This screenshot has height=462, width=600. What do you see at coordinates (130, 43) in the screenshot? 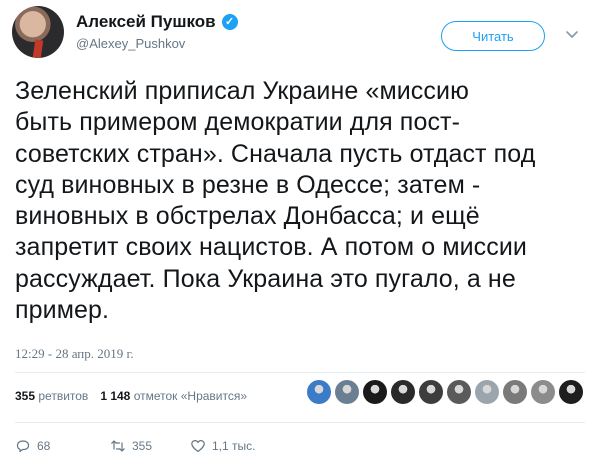
I see `author-handle: @Alexey_Pushkov` at bounding box center [130, 43].